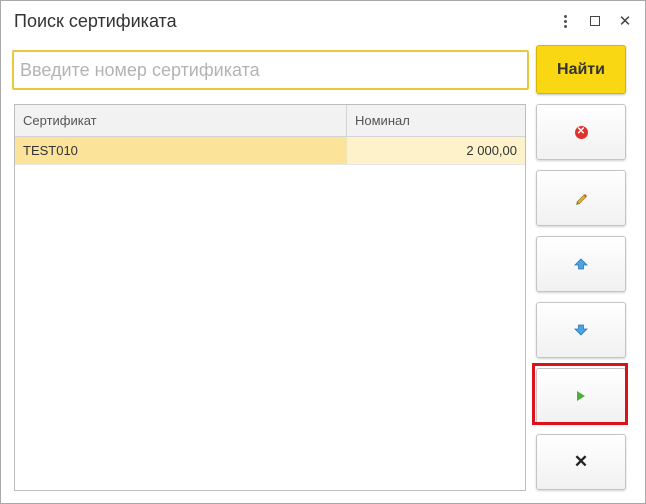 Image resolution: width=646 pixels, height=504 pixels. I want to click on more-menu-button, so click(565, 21).